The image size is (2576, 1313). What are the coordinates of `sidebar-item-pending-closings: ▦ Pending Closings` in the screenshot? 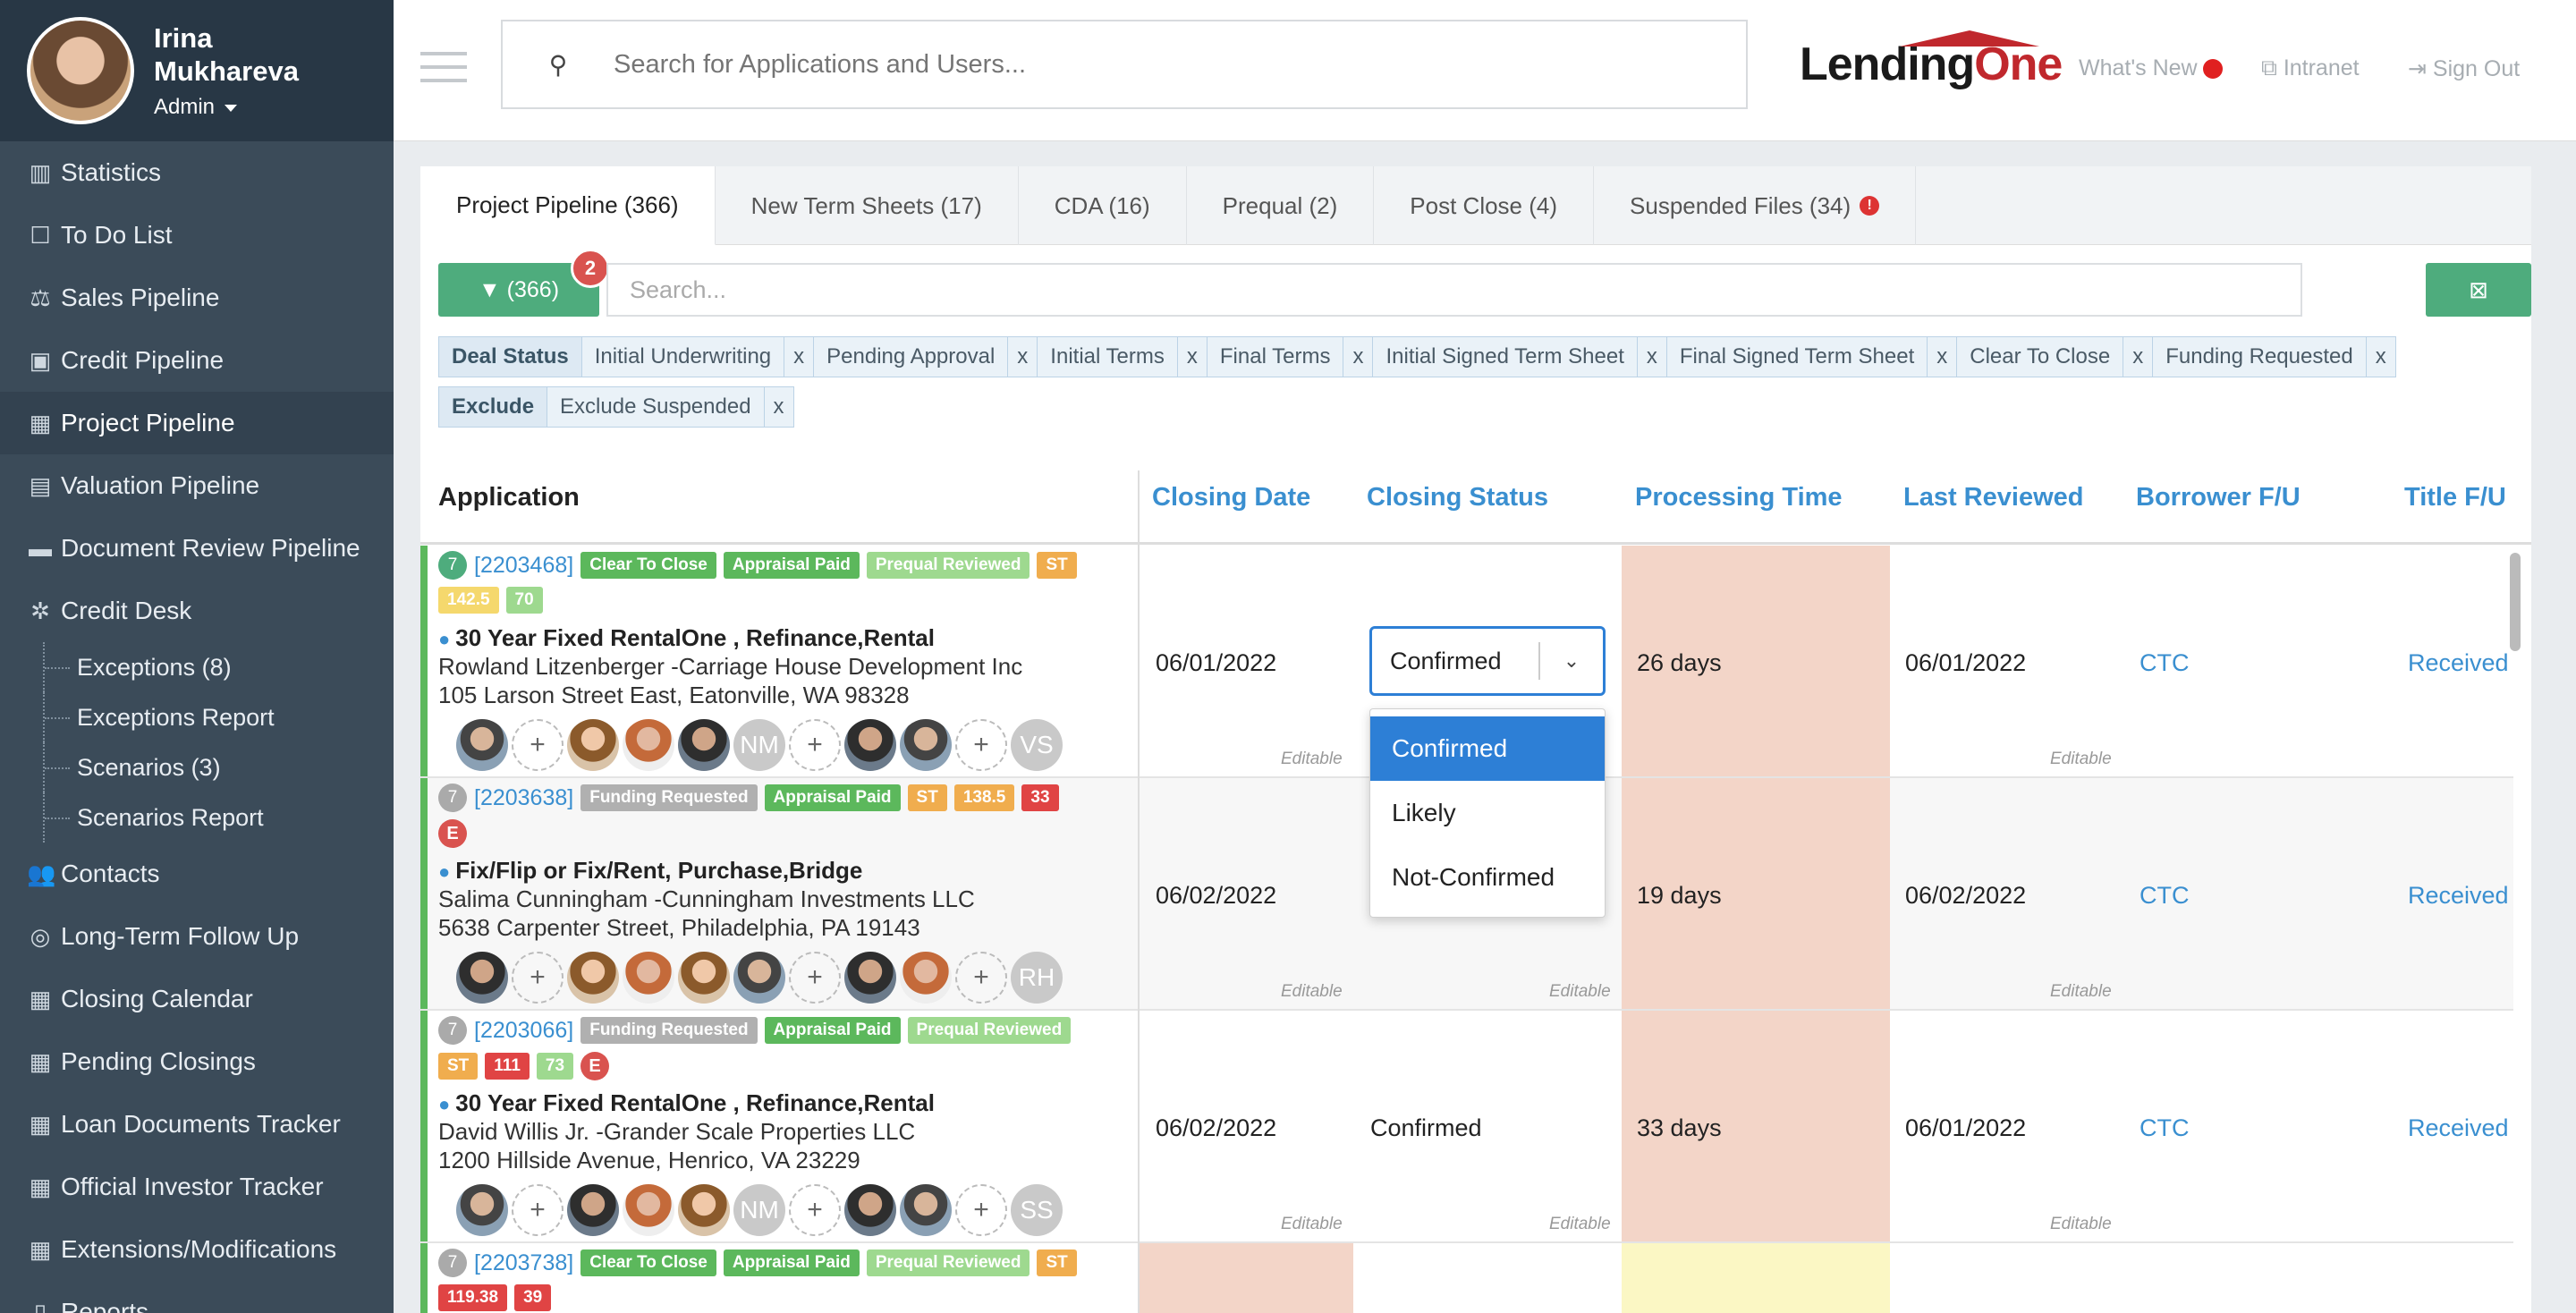 It's located at (197, 1061).